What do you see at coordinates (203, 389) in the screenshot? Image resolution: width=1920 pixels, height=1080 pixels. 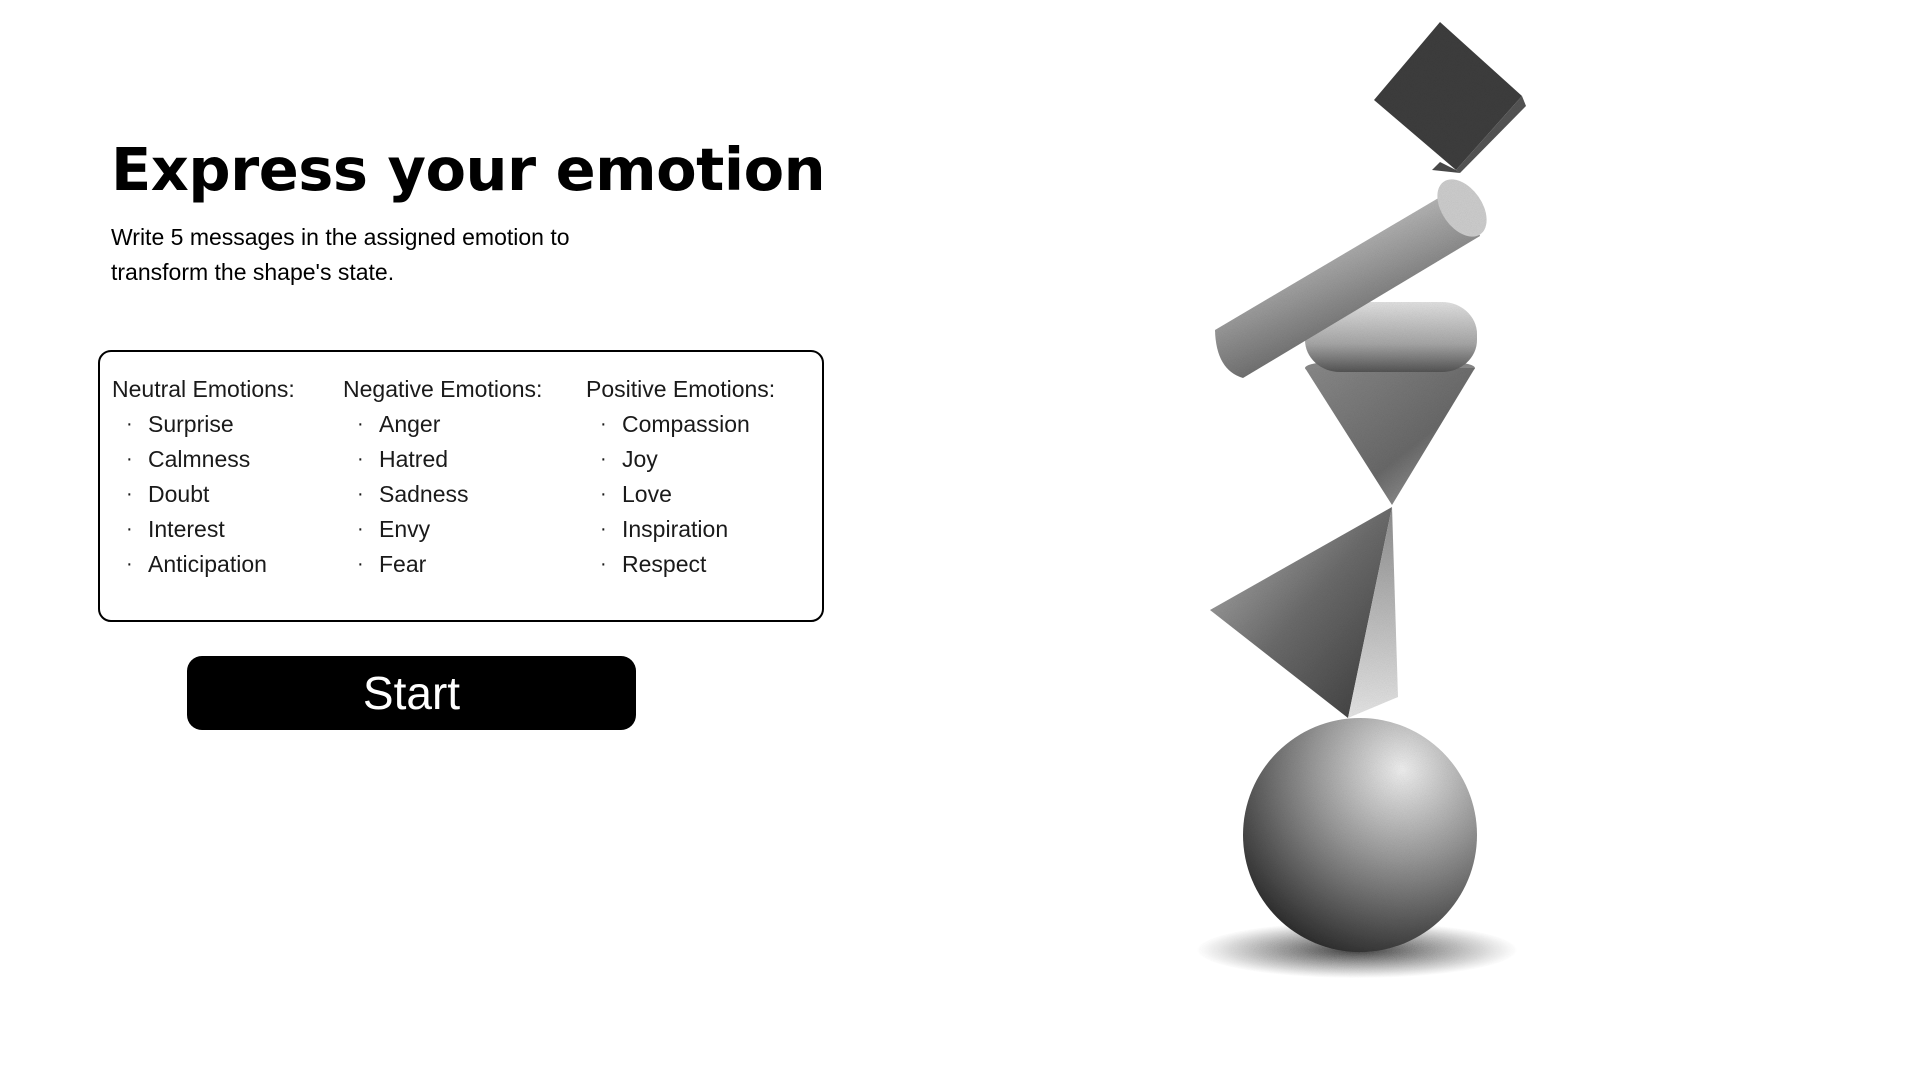 I see `neutral-emotions-heading: Neutral Emotions:` at bounding box center [203, 389].